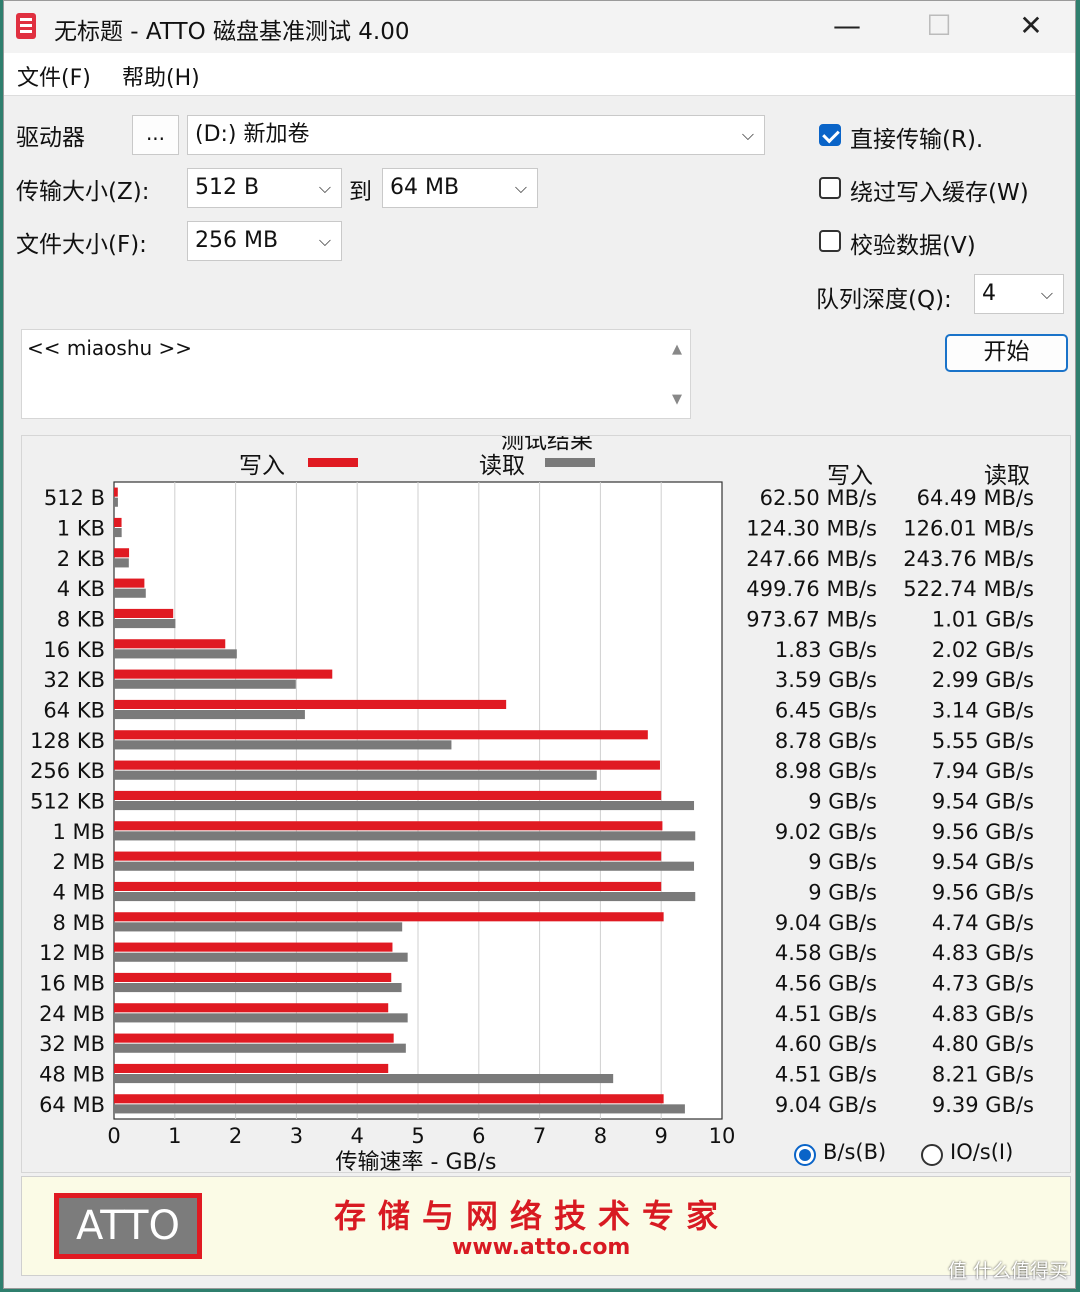 The width and height of the screenshot is (1080, 1292). I want to click on x-tick-label: 1, so click(174, 1136).